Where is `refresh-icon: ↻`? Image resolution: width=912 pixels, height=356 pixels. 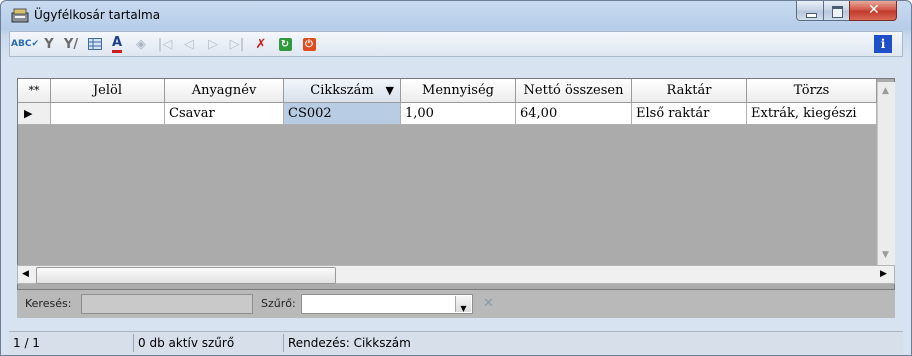 refresh-icon: ↻ is located at coordinates (285, 44).